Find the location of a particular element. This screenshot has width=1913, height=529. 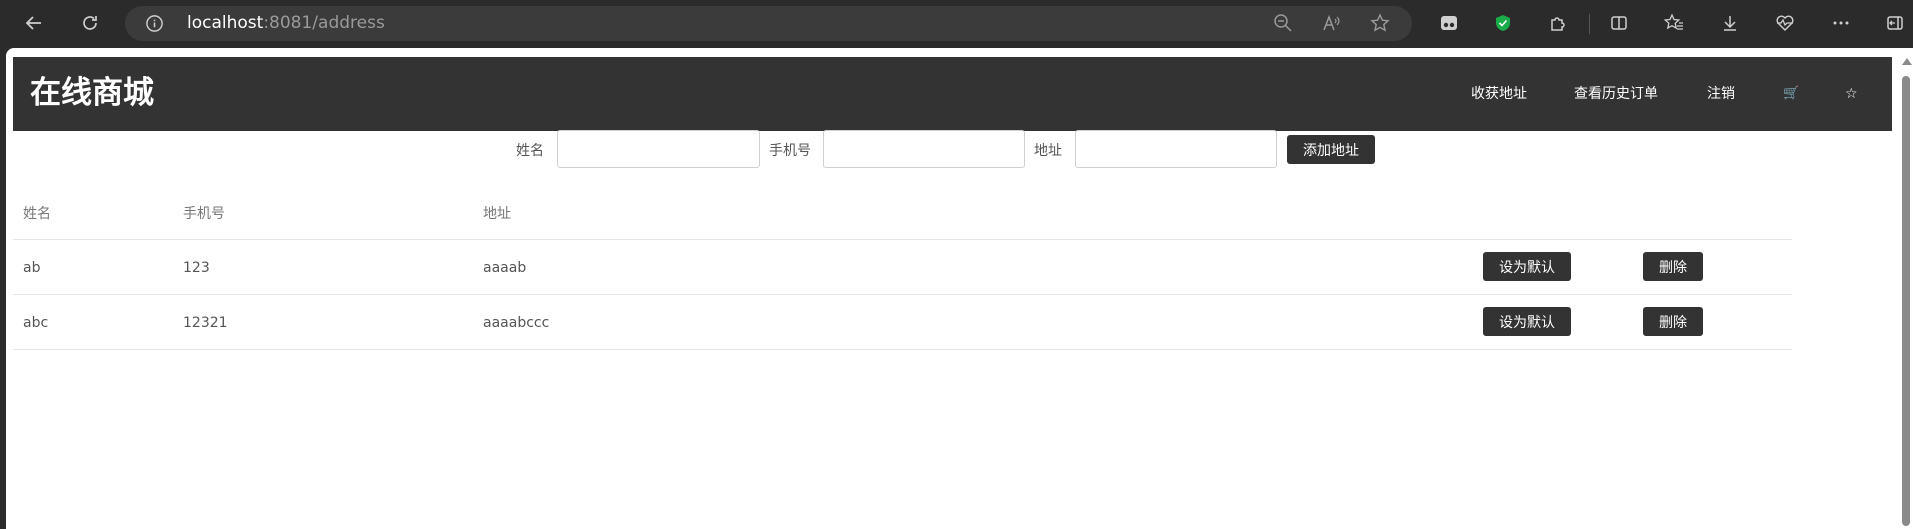

site-header: 在线商城 收获地址 查看历史订单 注销 🛒 ☆ is located at coordinates (952, 94).